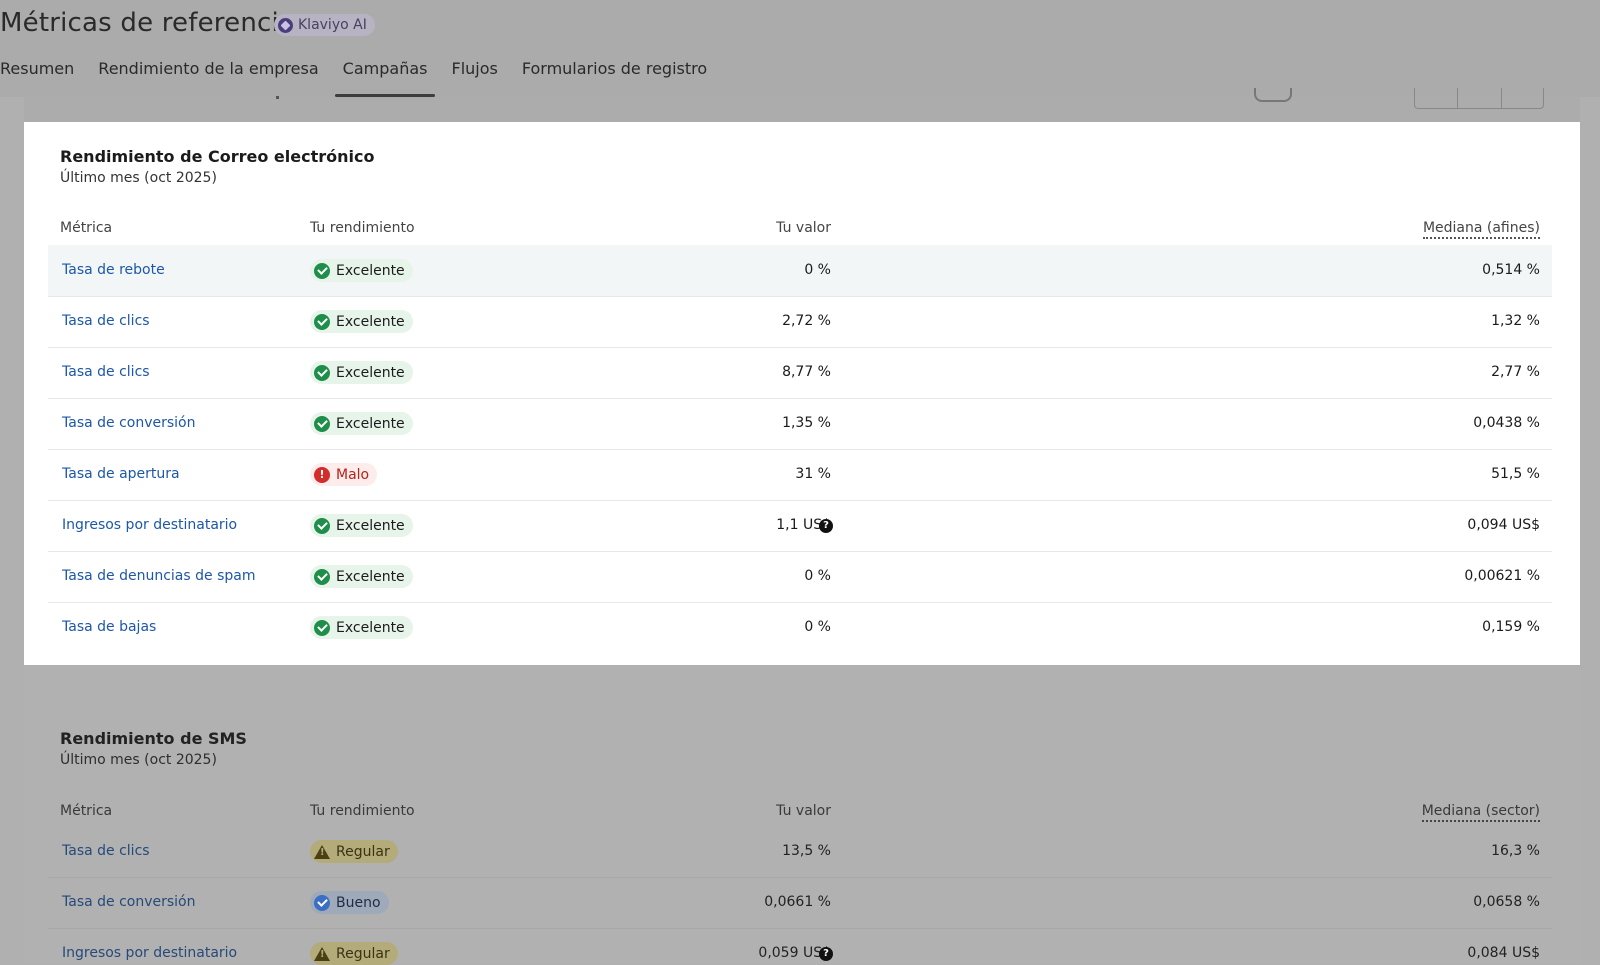  I want to click on tab-resumen: Resumen, so click(41, 77).